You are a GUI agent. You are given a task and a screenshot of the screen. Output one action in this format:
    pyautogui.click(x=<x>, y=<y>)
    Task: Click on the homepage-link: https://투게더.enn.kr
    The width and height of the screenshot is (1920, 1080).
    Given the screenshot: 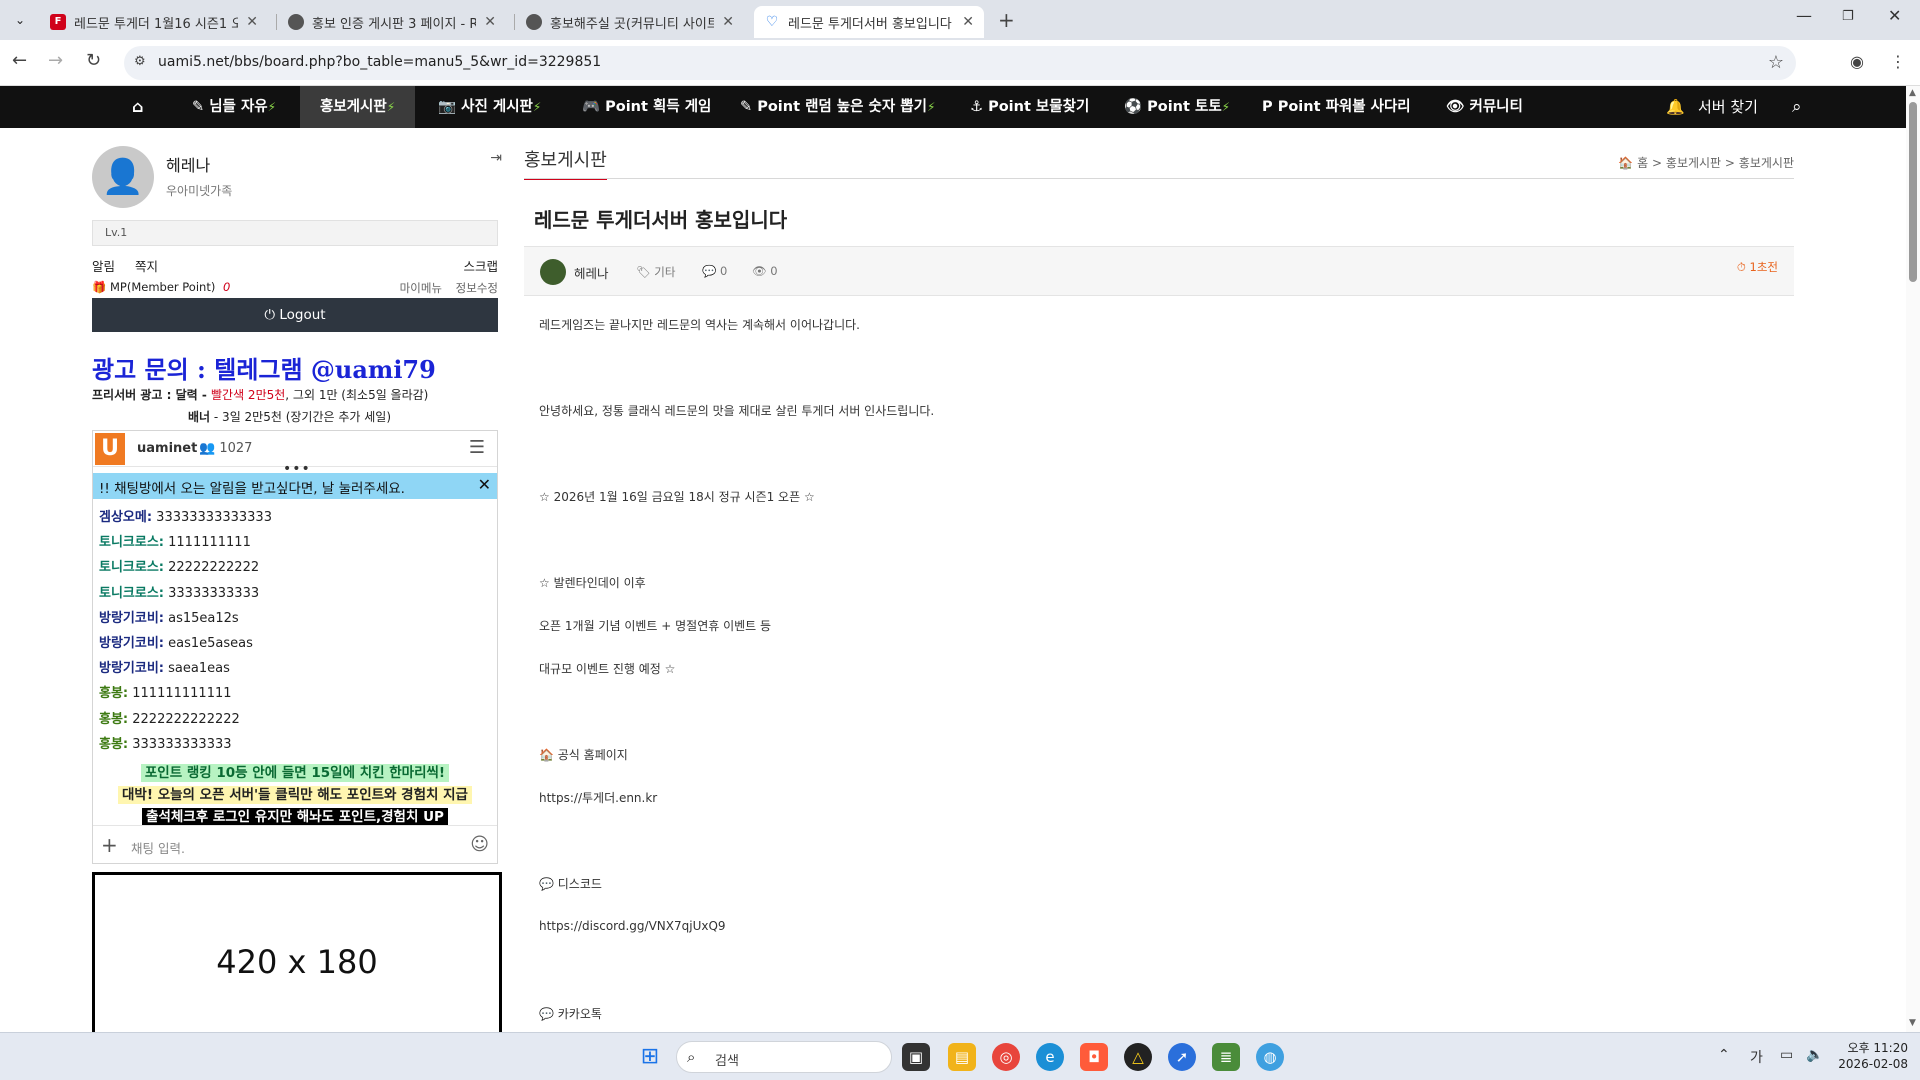 What is the action you would take?
    pyautogui.click(x=598, y=797)
    